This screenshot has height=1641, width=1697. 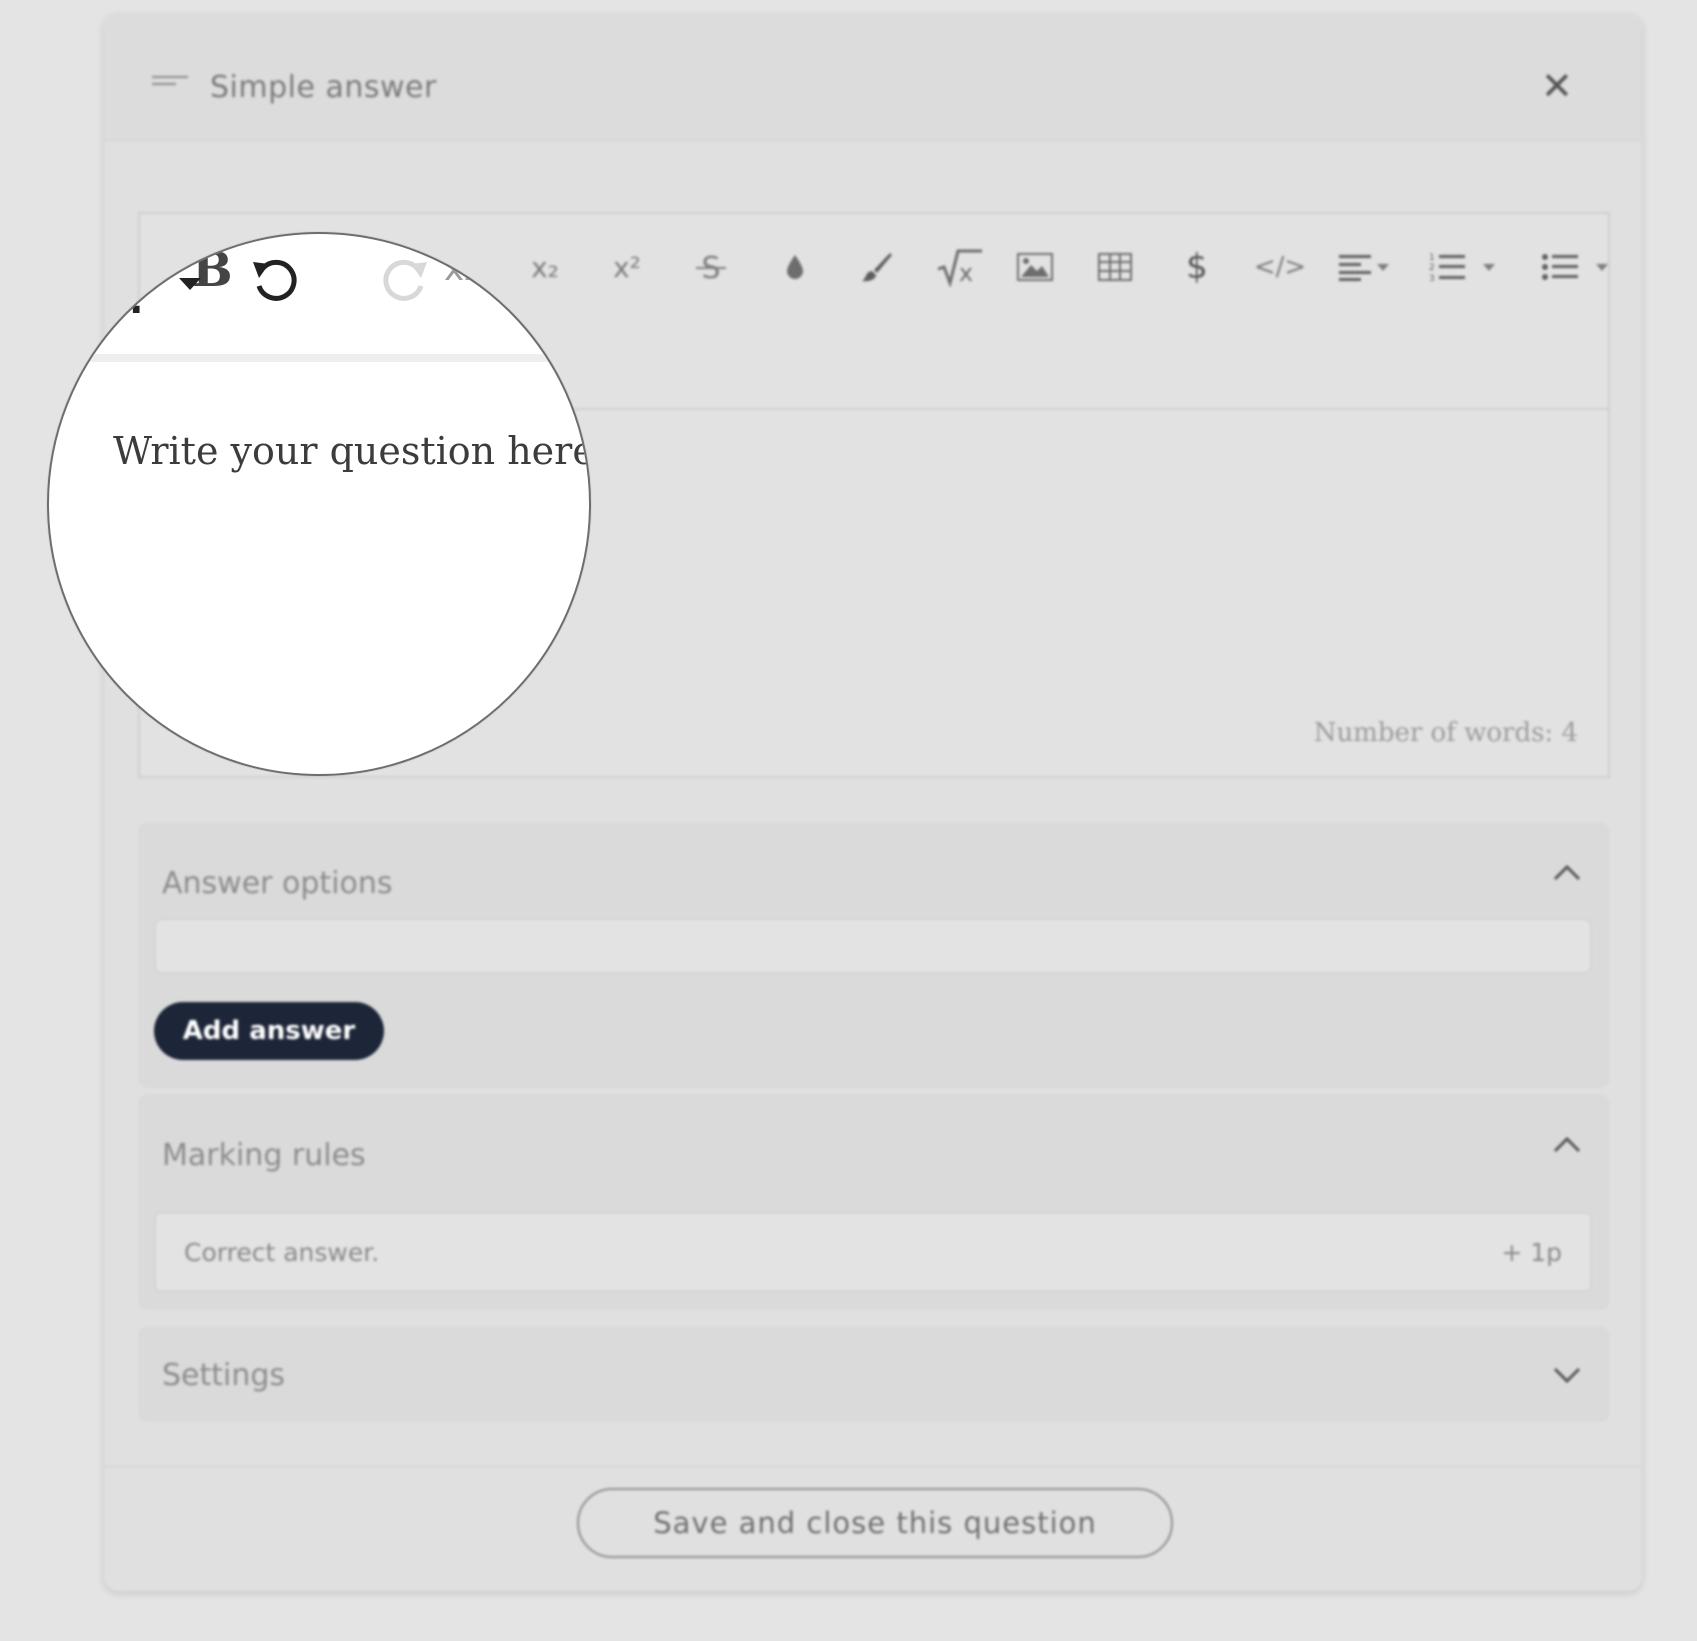 What do you see at coordinates (275, 284) in the screenshot?
I see `undo-icon` at bounding box center [275, 284].